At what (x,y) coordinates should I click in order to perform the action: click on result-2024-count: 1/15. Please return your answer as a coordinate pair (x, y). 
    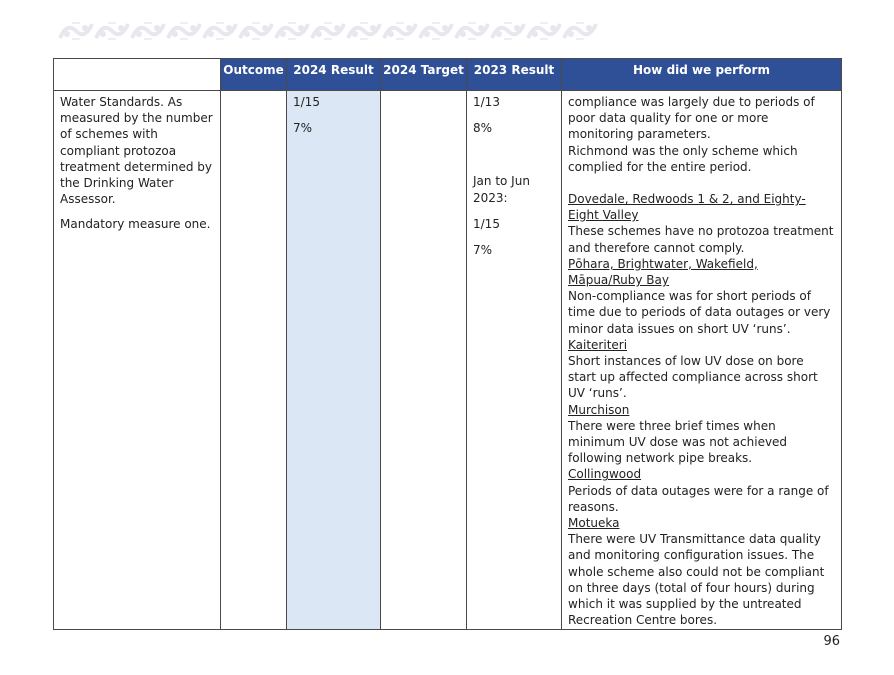
    Looking at the image, I should click on (306, 102).